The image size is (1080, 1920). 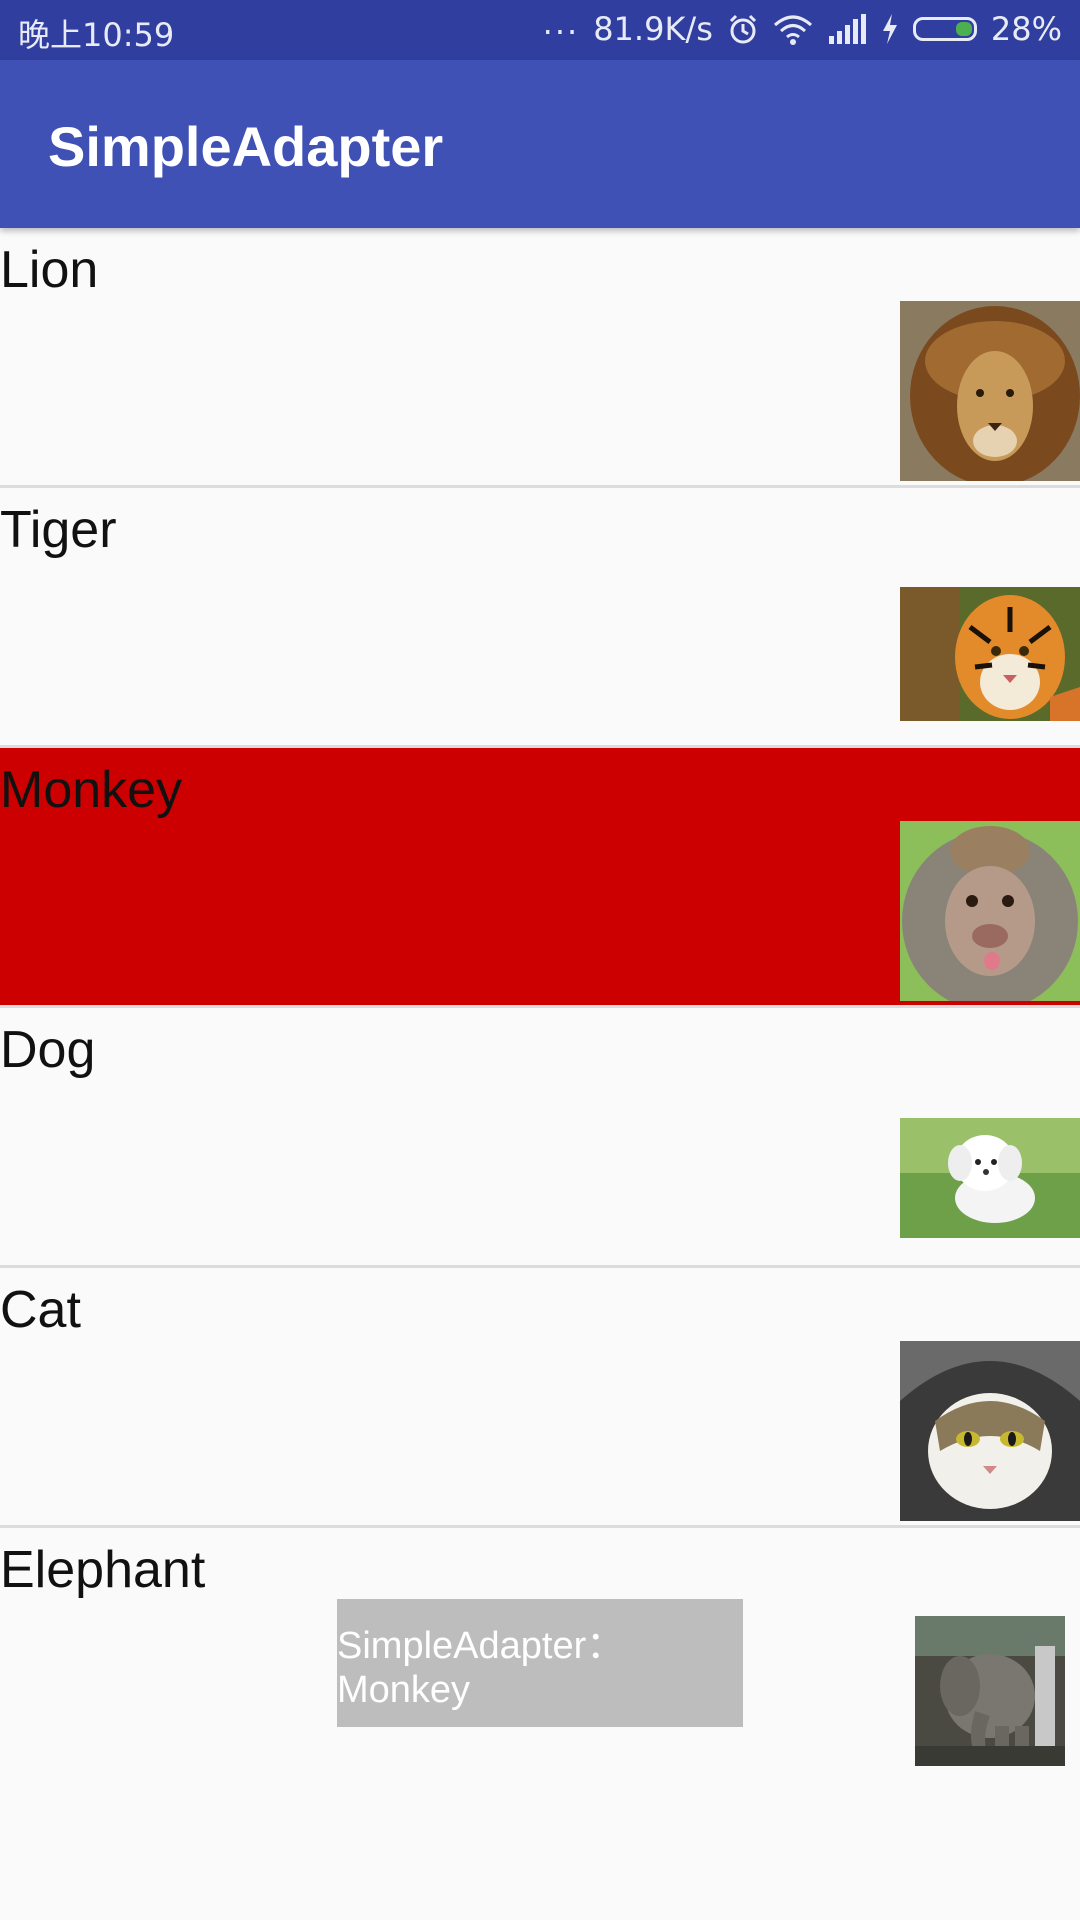 I want to click on battery-icon, so click(x=944, y=29).